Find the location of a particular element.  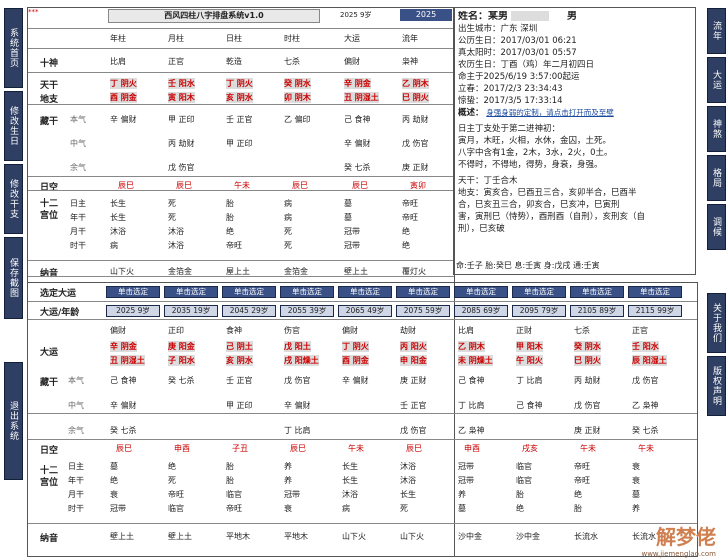

minggong-line: 命:壬子 胎:癸巳 息:壬寅 身:戊戌 通:壬寅 is located at coordinates (528, 265).